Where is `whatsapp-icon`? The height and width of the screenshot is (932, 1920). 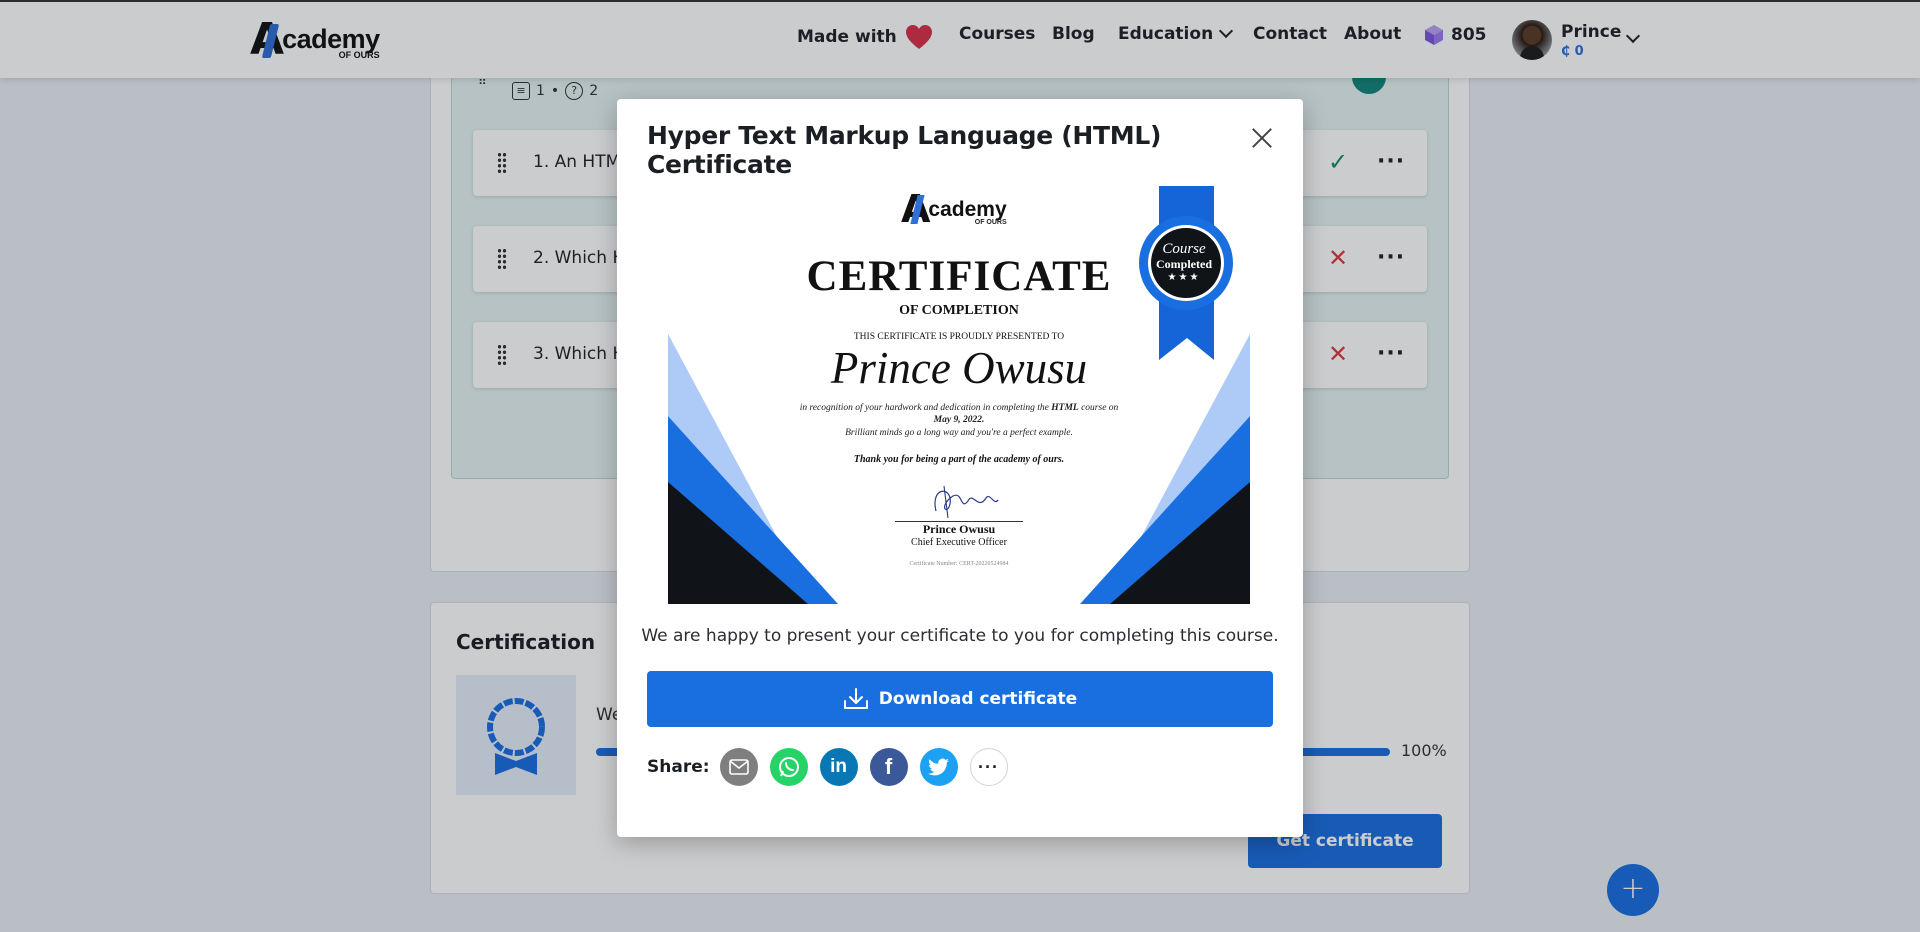 whatsapp-icon is located at coordinates (788, 767).